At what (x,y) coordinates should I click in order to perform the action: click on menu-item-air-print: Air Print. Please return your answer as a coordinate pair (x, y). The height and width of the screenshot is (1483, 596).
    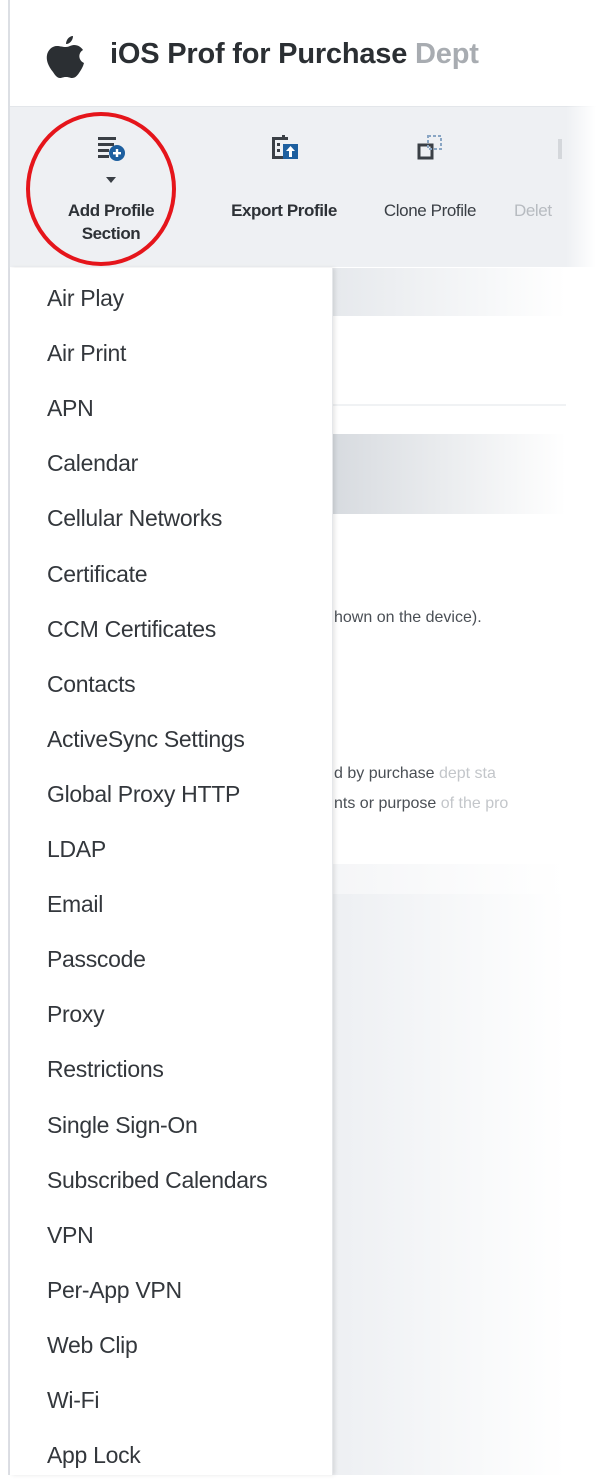
    Looking at the image, I should click on (171, 353).